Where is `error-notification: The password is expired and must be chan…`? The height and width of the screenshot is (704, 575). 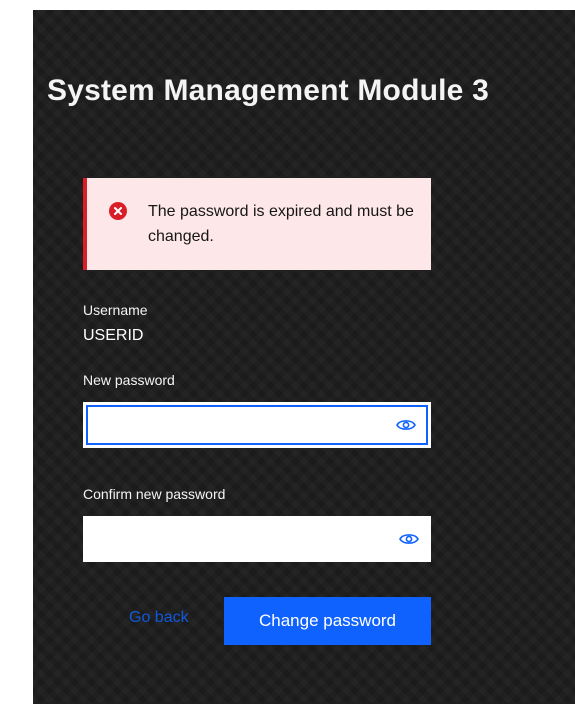 error-notification: The password is expired and must be chan… is located at coordinates (257, 224).